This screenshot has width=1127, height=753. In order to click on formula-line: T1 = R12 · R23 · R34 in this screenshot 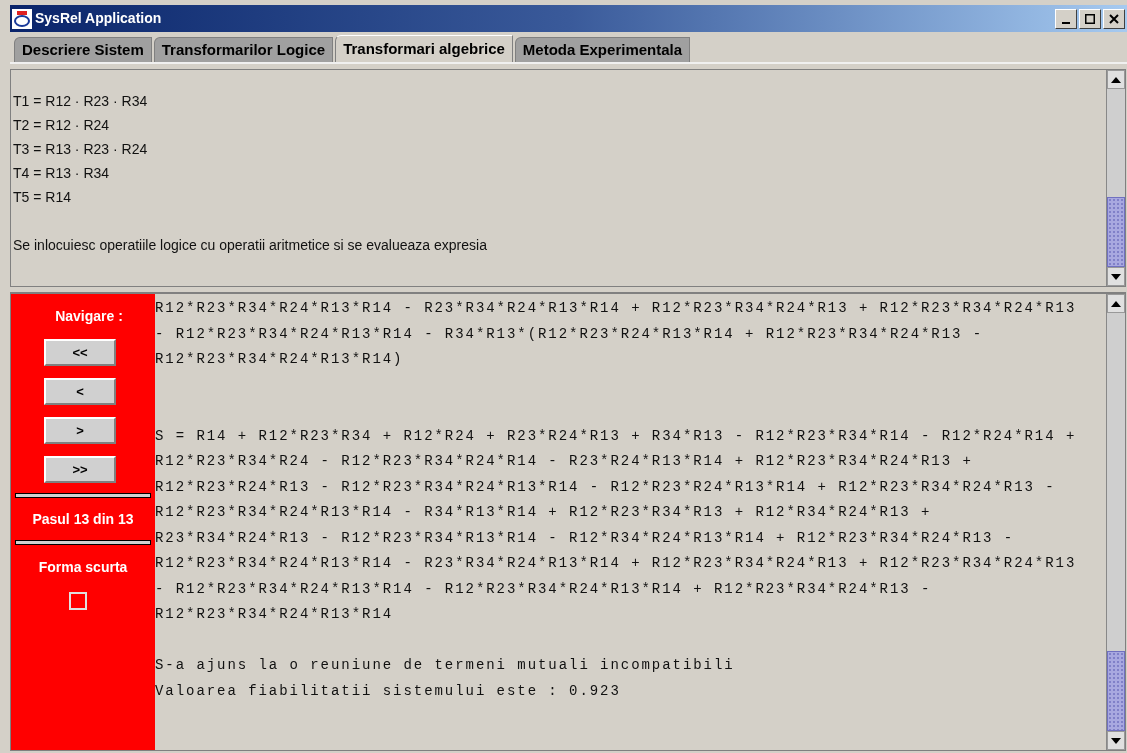, I will do `click(81, 101)`.